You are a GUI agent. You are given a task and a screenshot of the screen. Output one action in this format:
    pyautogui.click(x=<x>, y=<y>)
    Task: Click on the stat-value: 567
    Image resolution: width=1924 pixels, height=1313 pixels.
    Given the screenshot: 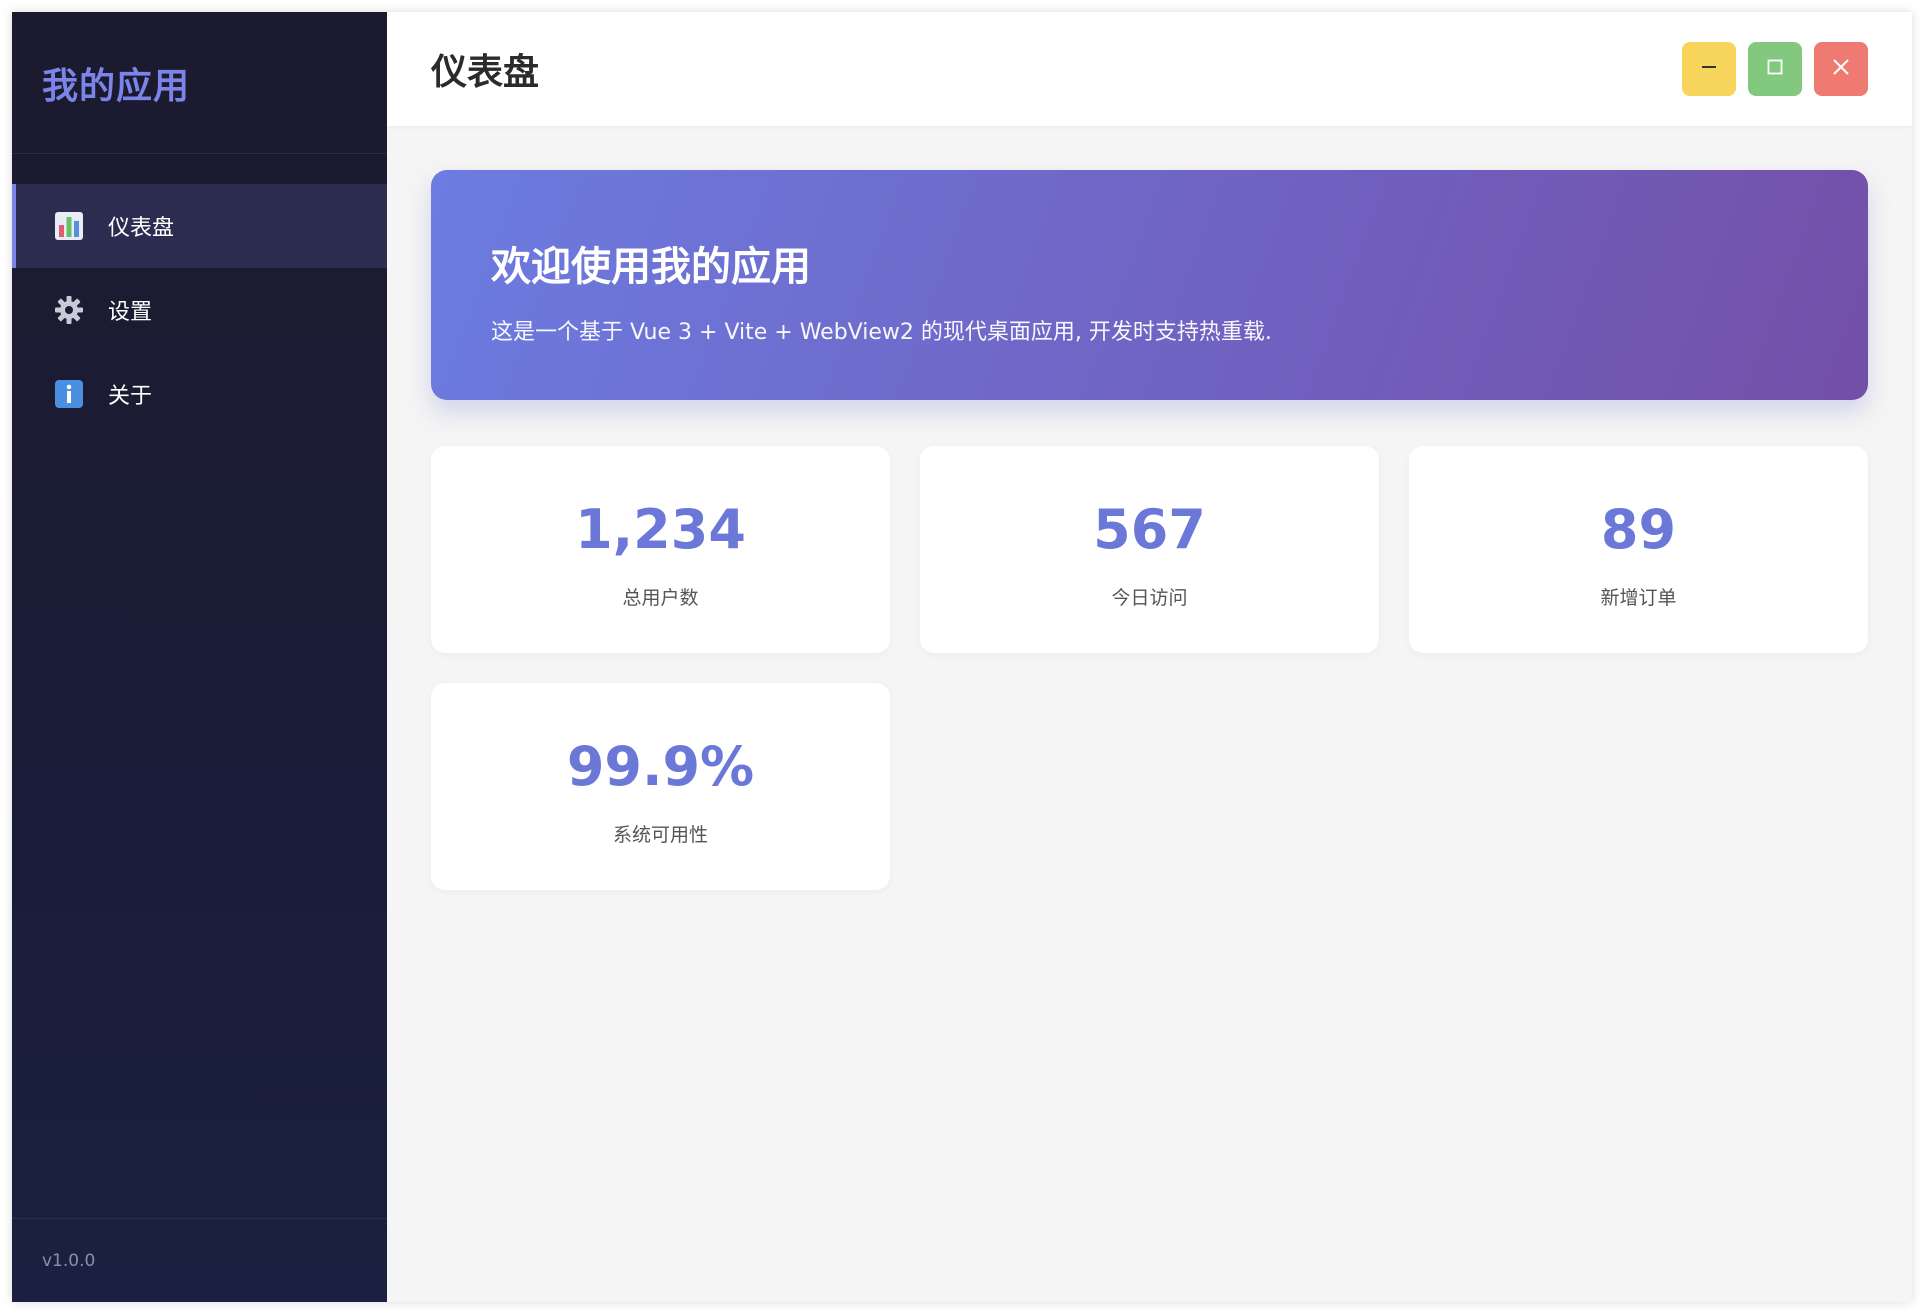 What is the action you would take?
    pyautogui.click(x=1149, y=529)
    